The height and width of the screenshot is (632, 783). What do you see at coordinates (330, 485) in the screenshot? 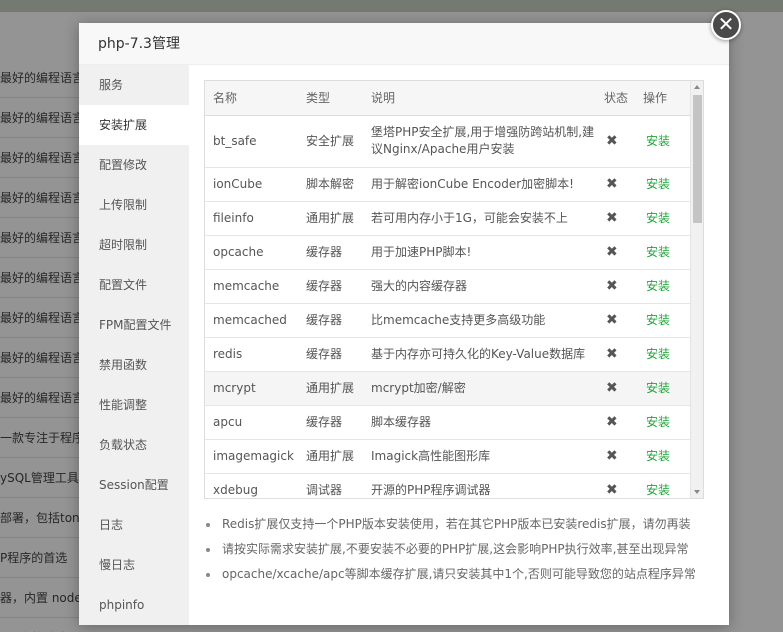
I see `cell-type: 调试器` at bounding box center [330, 485].